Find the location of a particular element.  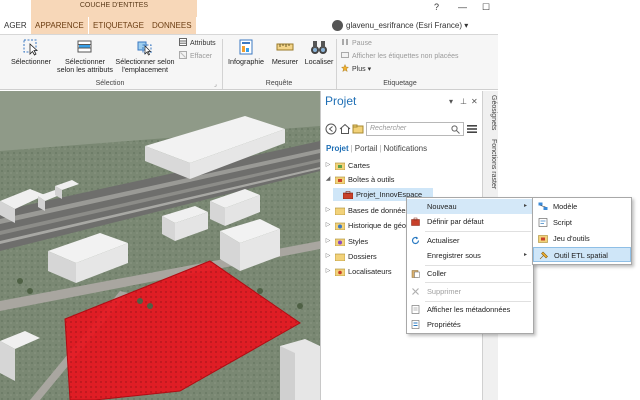

search-icon is located at coordinates (455, 129).